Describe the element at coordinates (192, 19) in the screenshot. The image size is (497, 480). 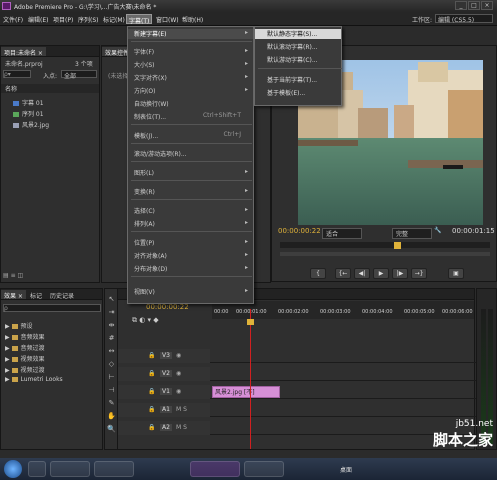
I see `menu-help: 帮助(H)` at that location.